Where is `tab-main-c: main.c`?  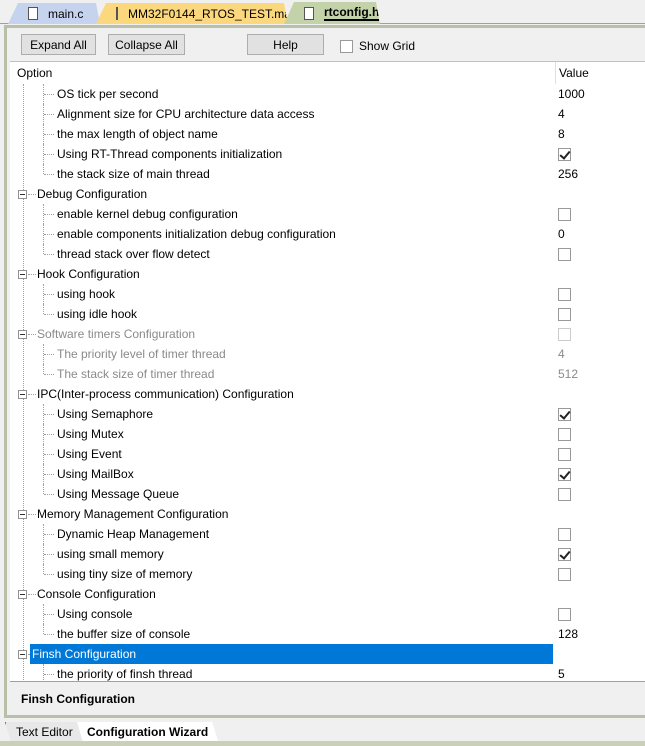 tab-main-c: main.c is located at coordinates (54, 13).